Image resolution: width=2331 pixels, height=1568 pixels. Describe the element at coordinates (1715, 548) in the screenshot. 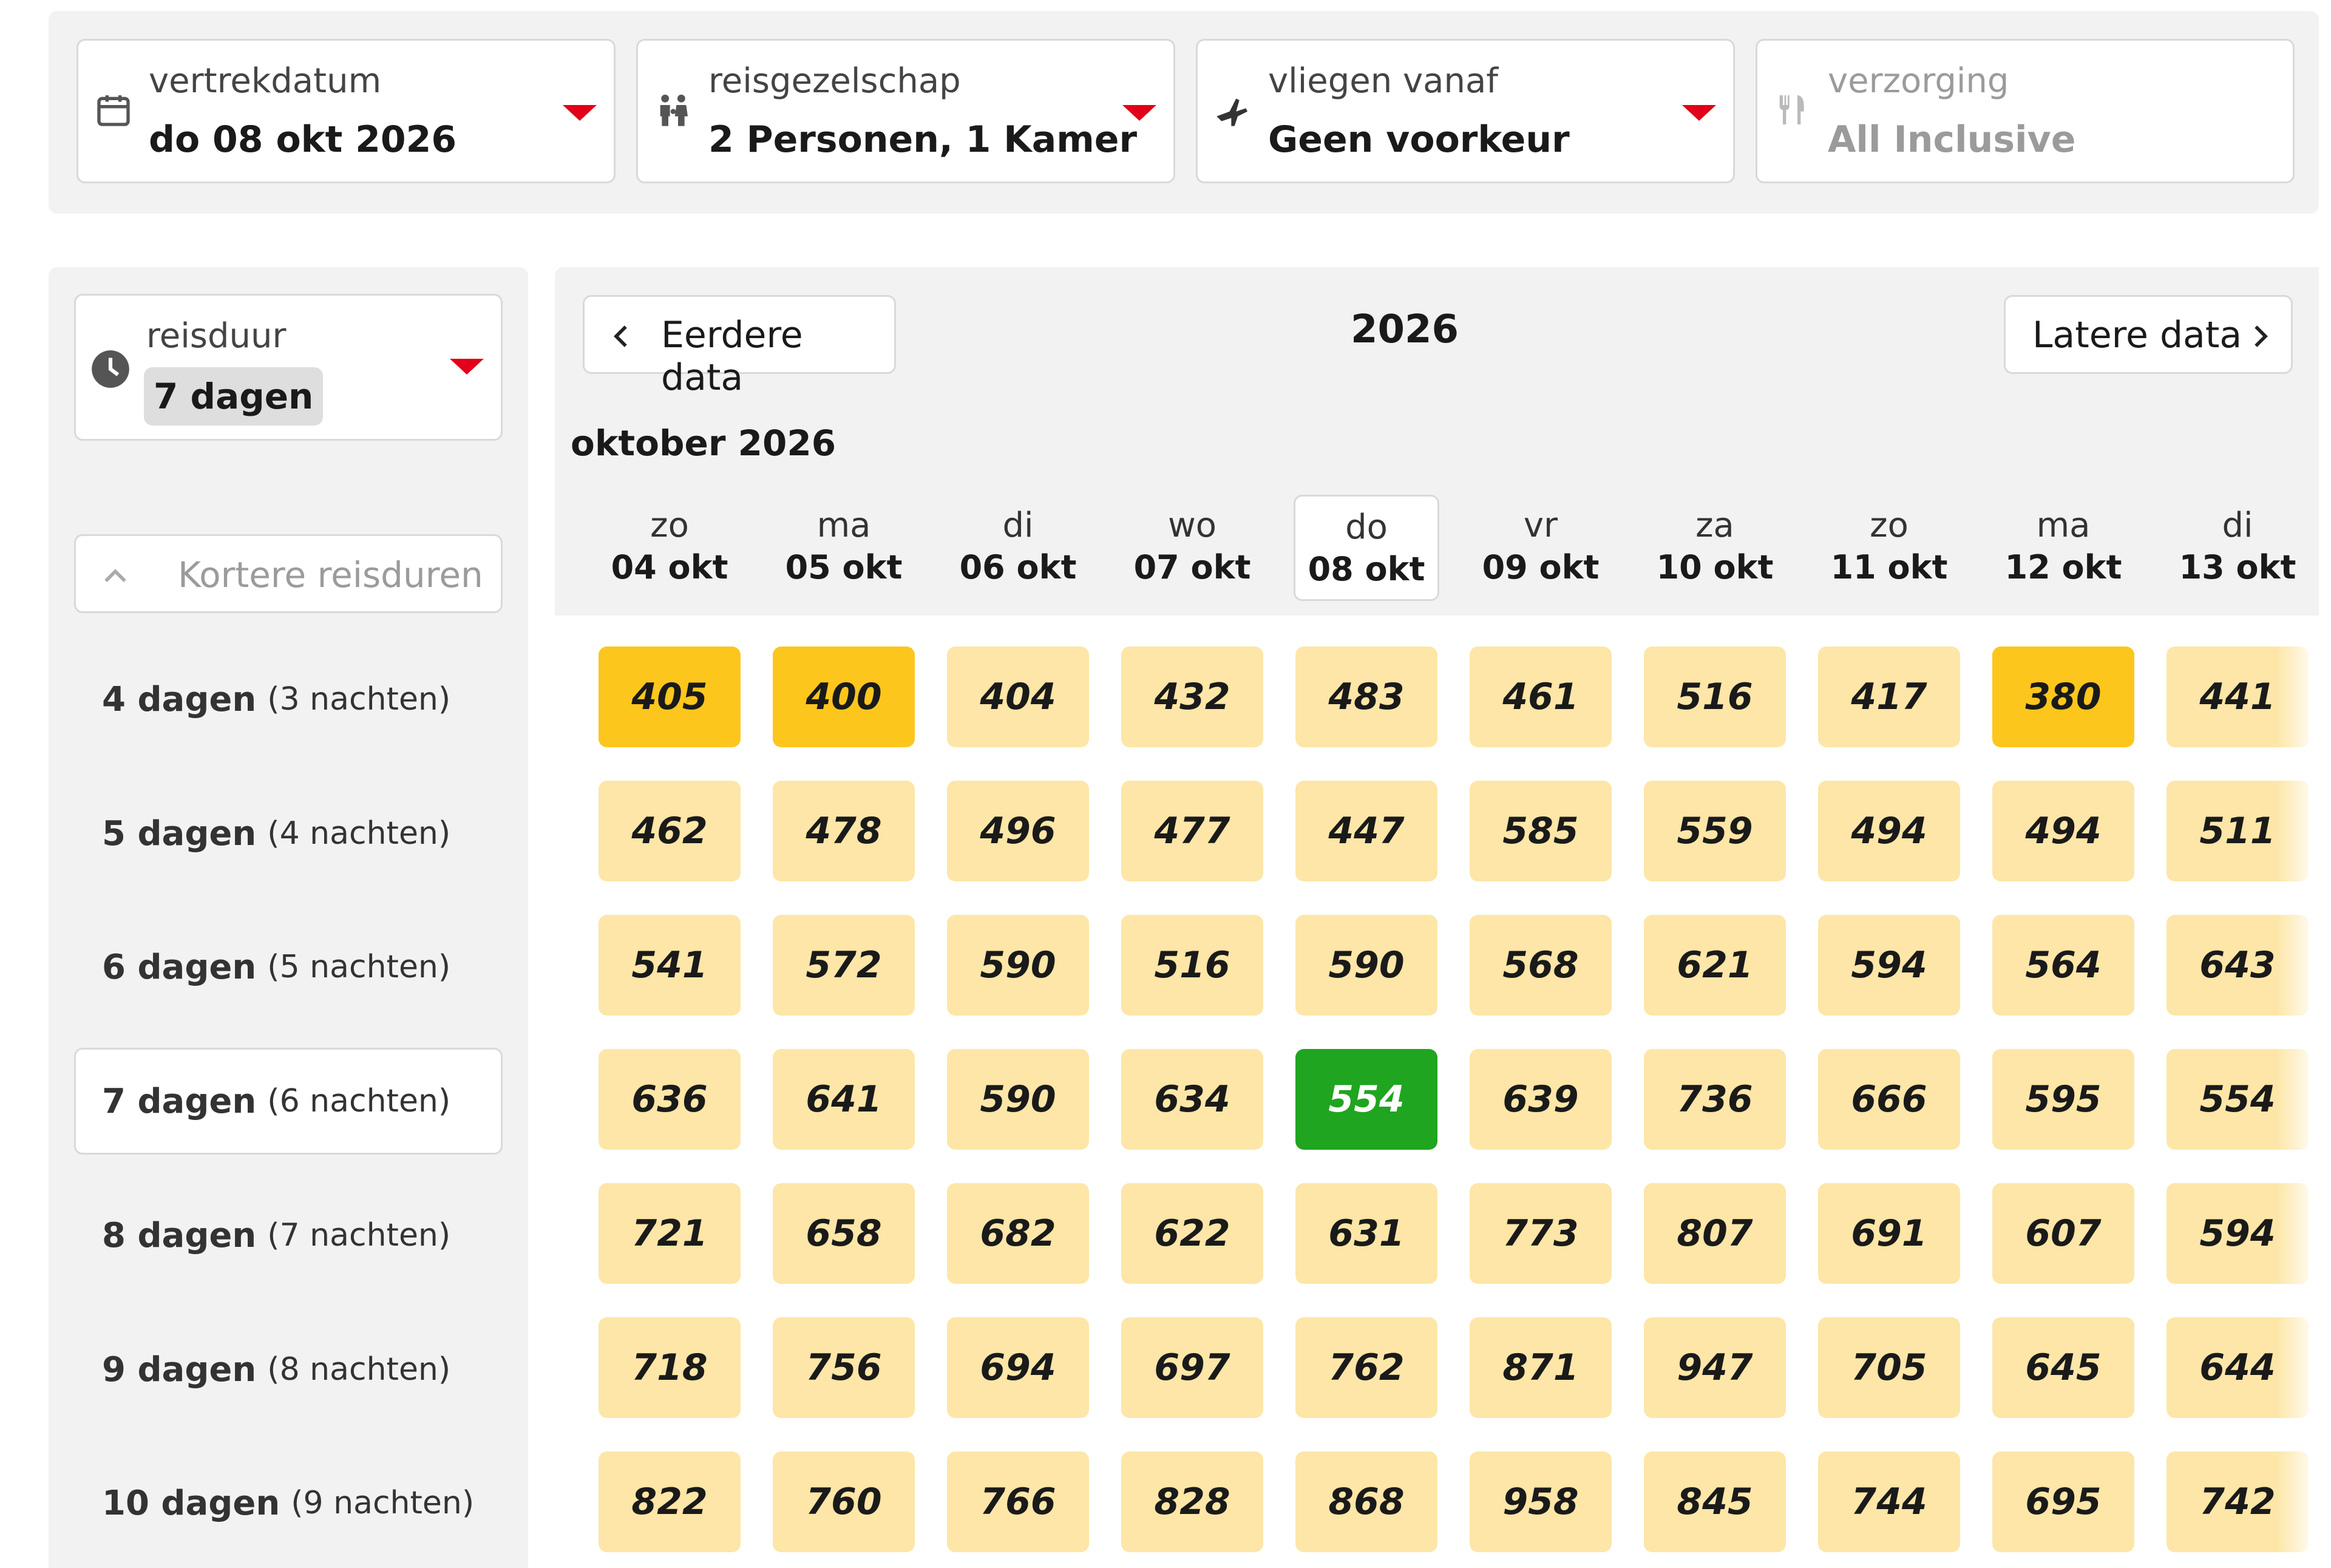

I see `day-column-header: za 10 okt` at that location.